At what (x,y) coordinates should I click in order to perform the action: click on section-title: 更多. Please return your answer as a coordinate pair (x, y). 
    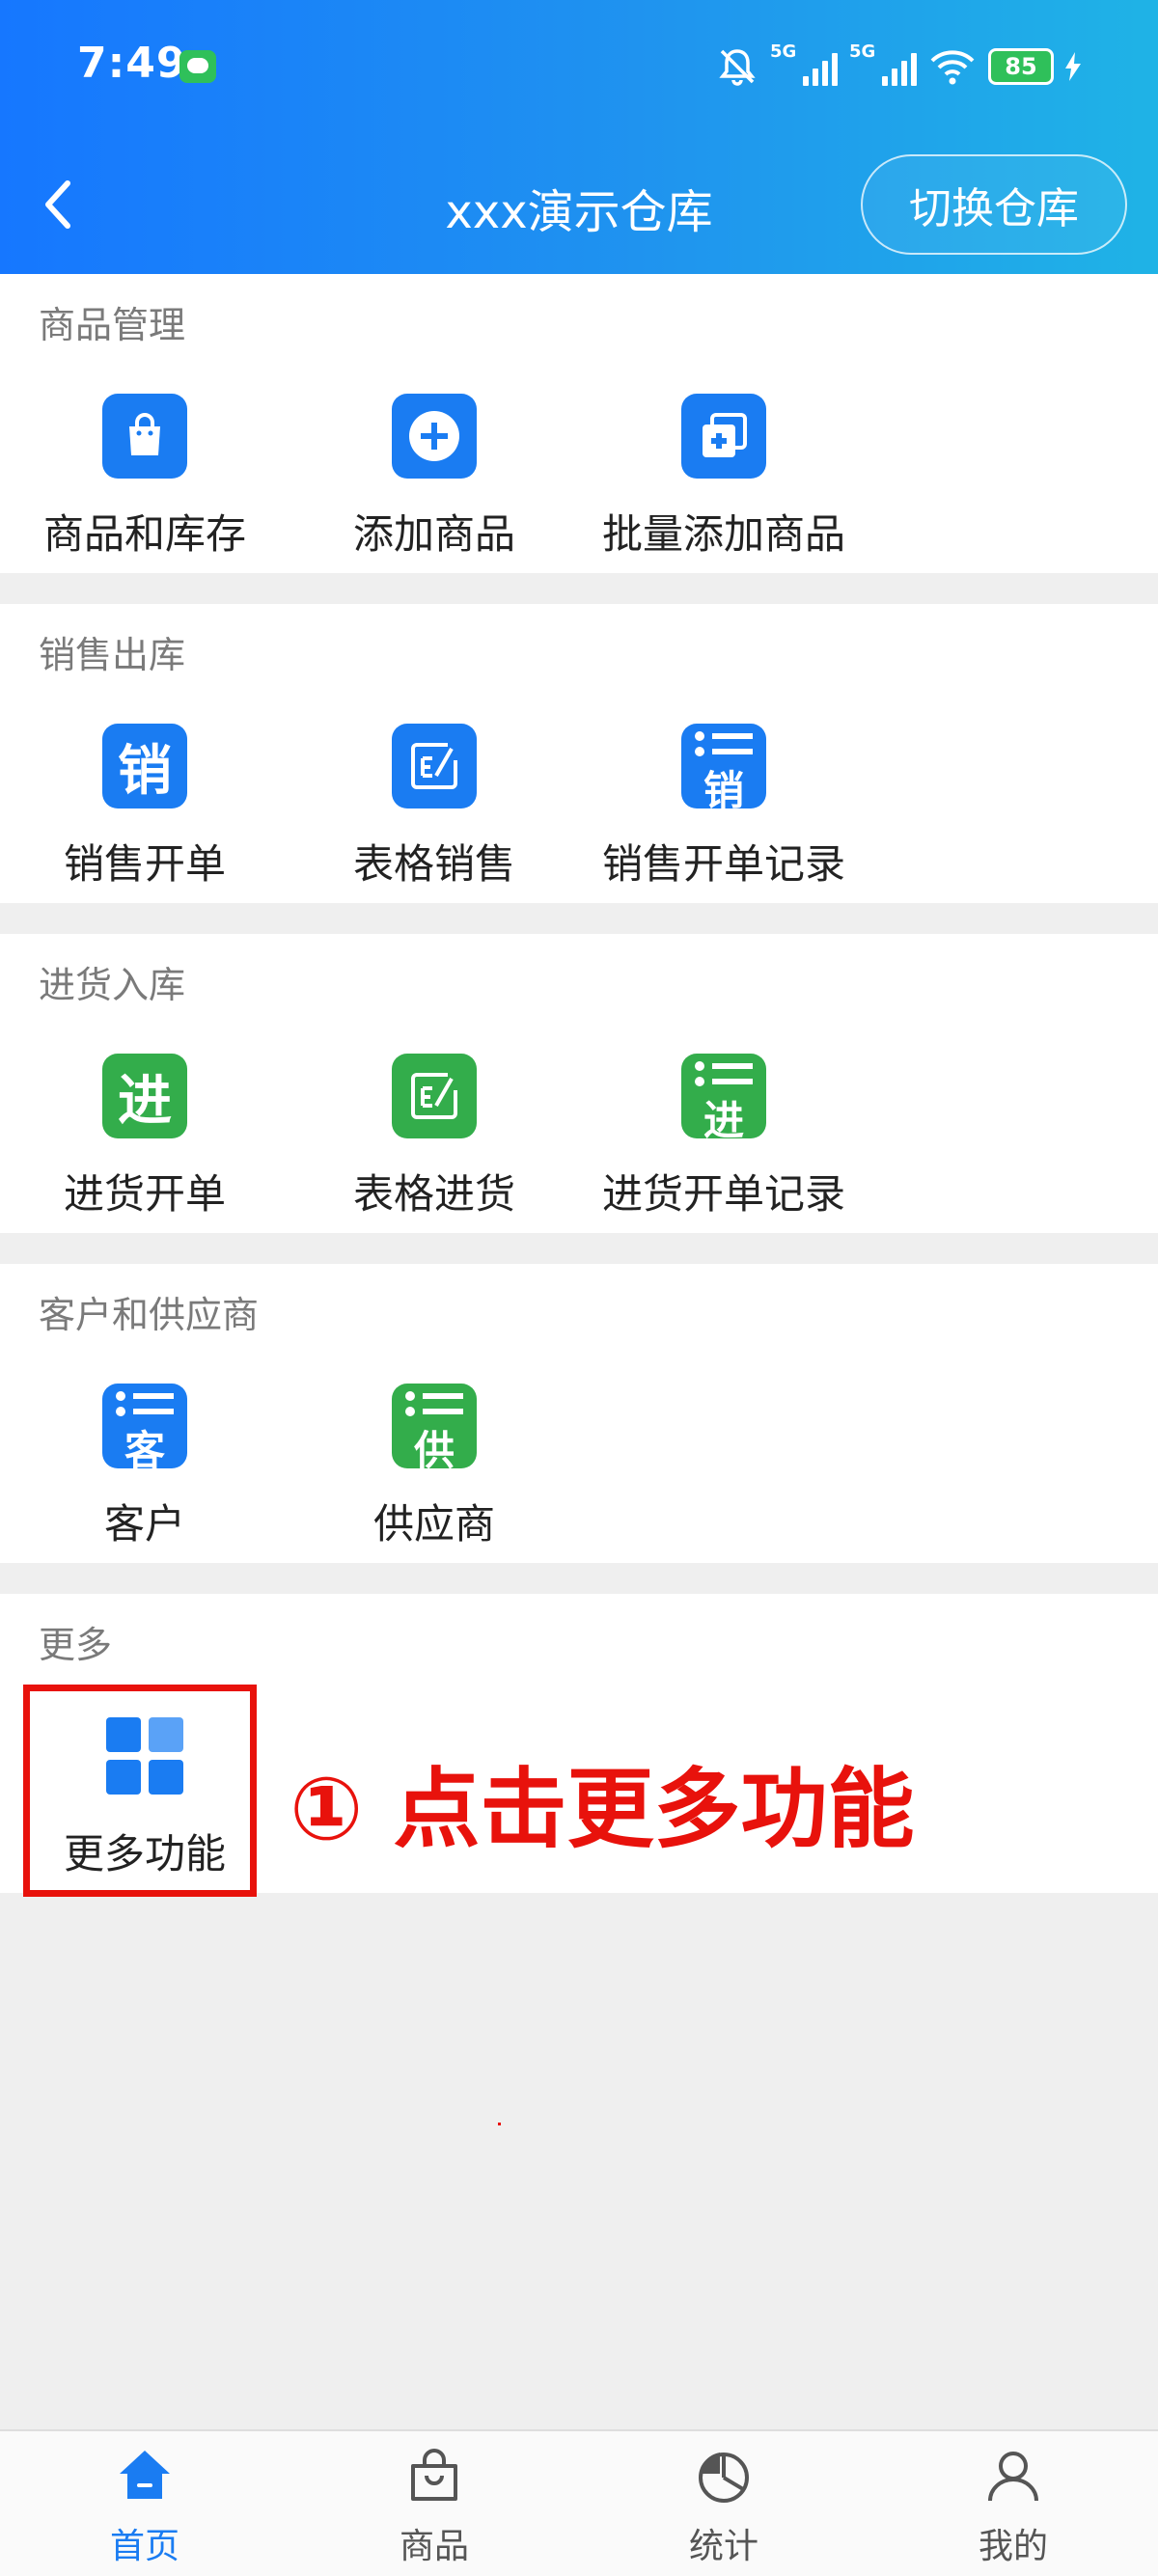
    Looking at the image, I should click on (76, 1645).